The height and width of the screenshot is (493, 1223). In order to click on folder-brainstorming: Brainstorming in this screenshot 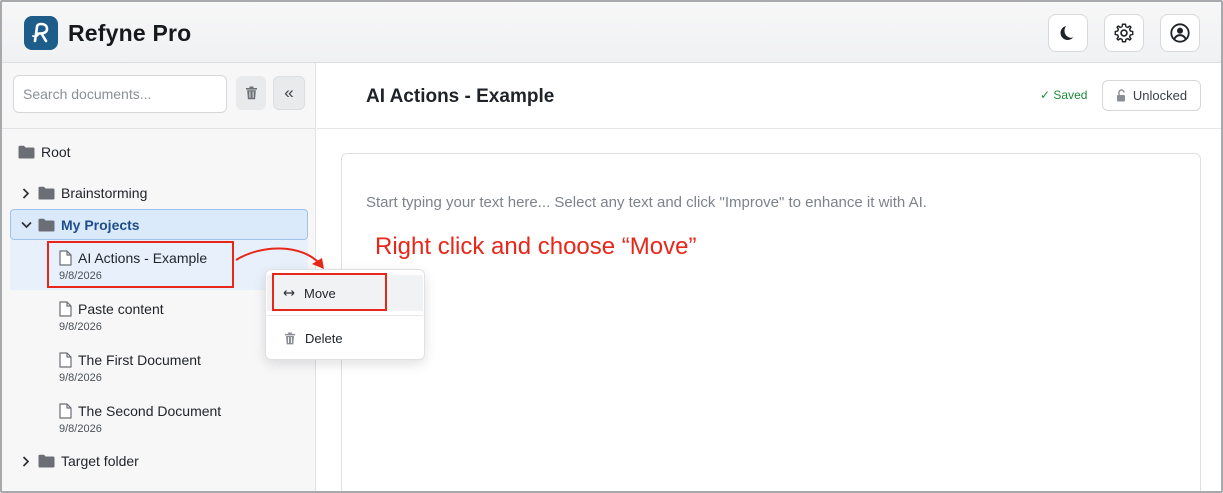, I will do `click(83, 193)`.